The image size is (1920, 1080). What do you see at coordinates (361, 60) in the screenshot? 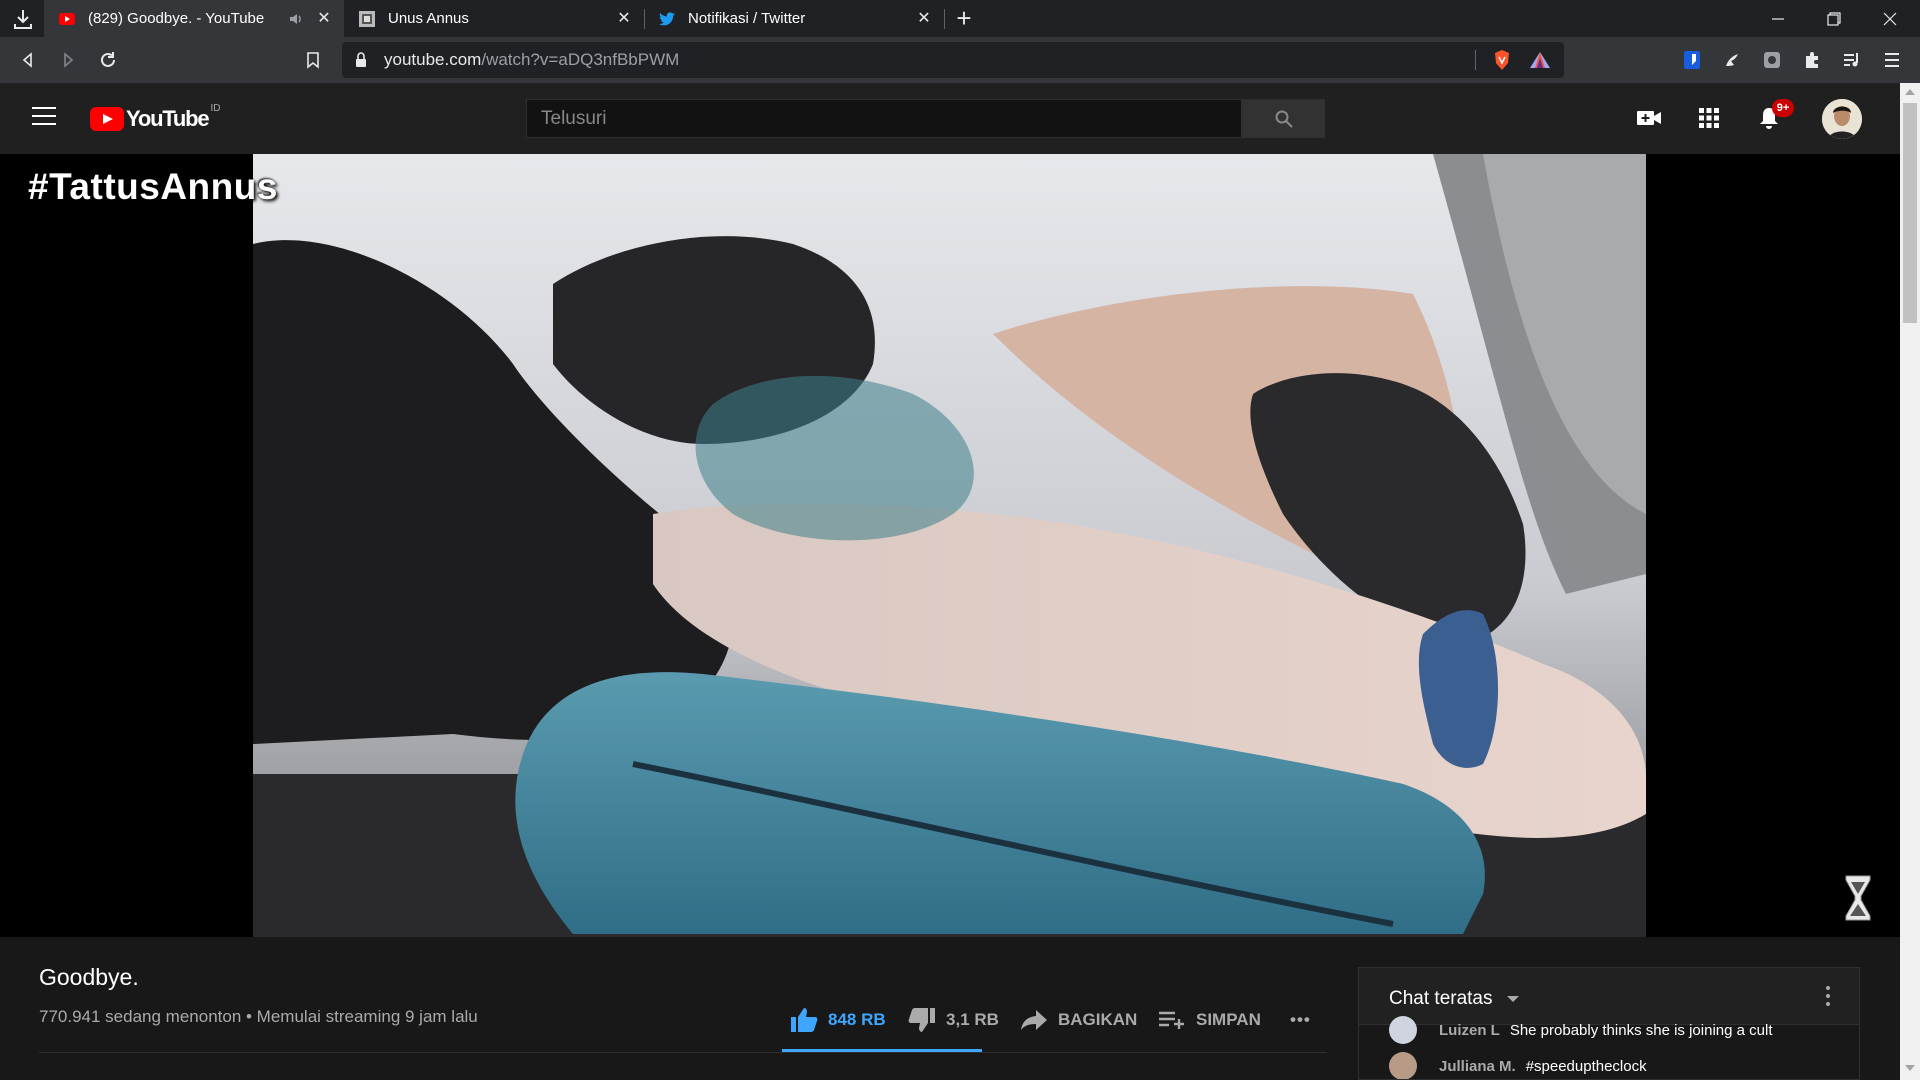
I see `lock-icon` at bounding box center [361, 60].